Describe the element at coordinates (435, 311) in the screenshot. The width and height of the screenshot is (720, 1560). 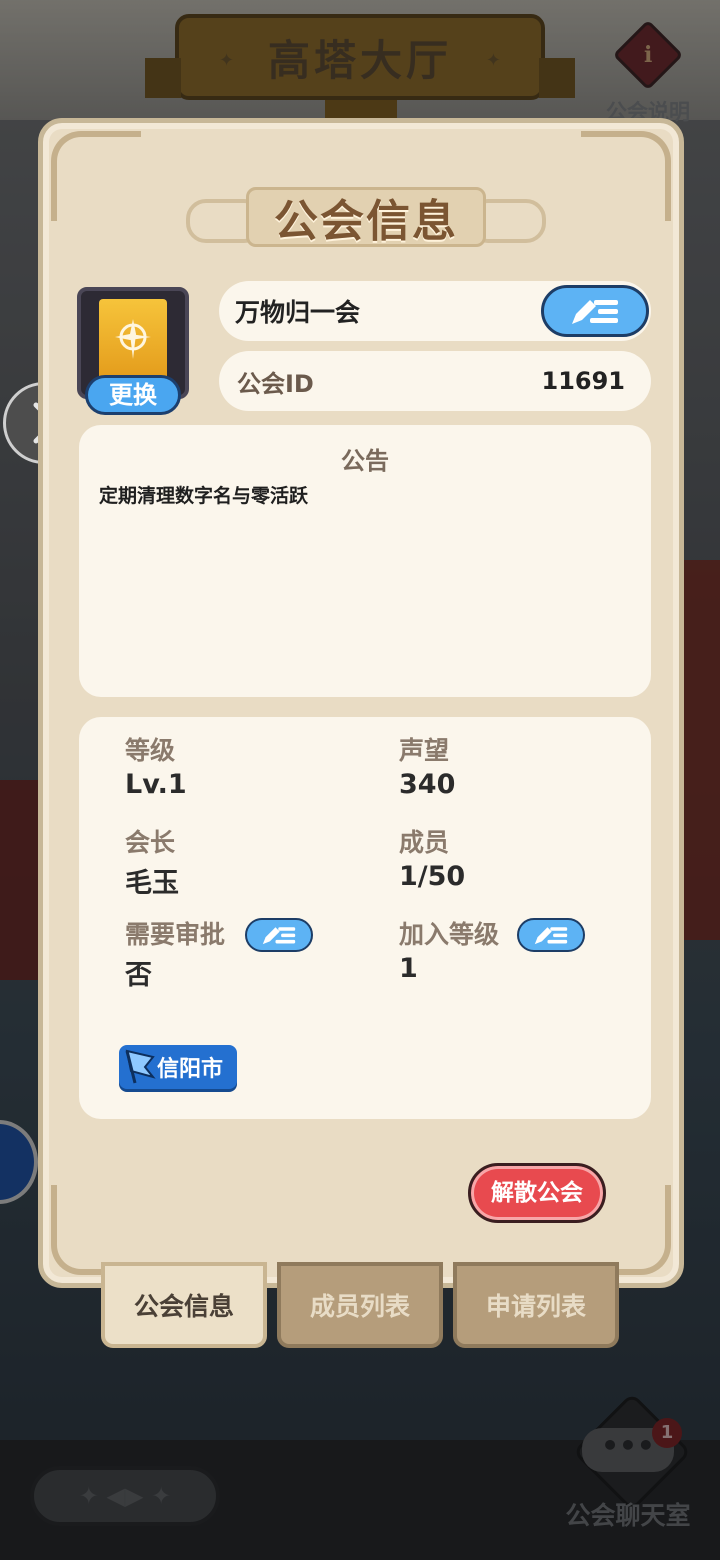
I see `guild-name-field: 万物归一会` at that location.